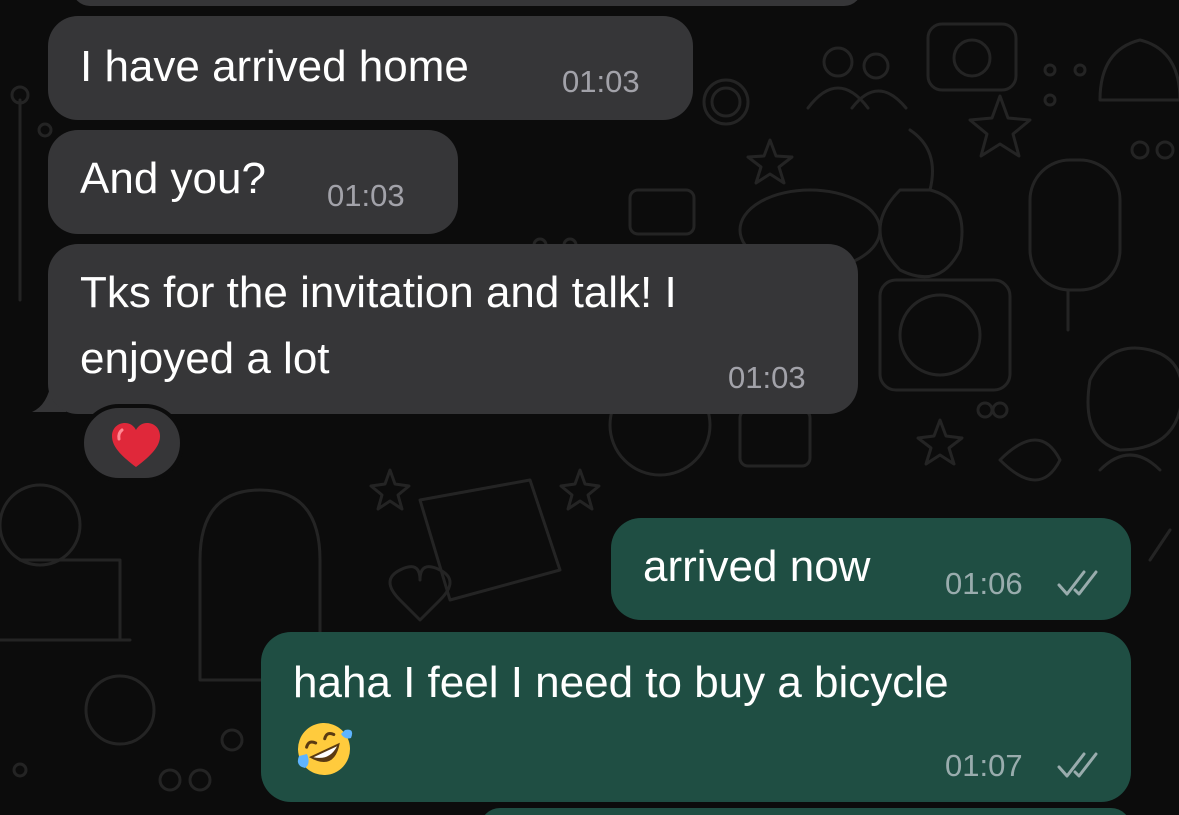 The width and height of the screenshot is (1179, 815). What do you see at coordinates (205, 358) in the screenshot?
I see `message-text-line: enjoyed a lot` at bounding box center [205, 358].